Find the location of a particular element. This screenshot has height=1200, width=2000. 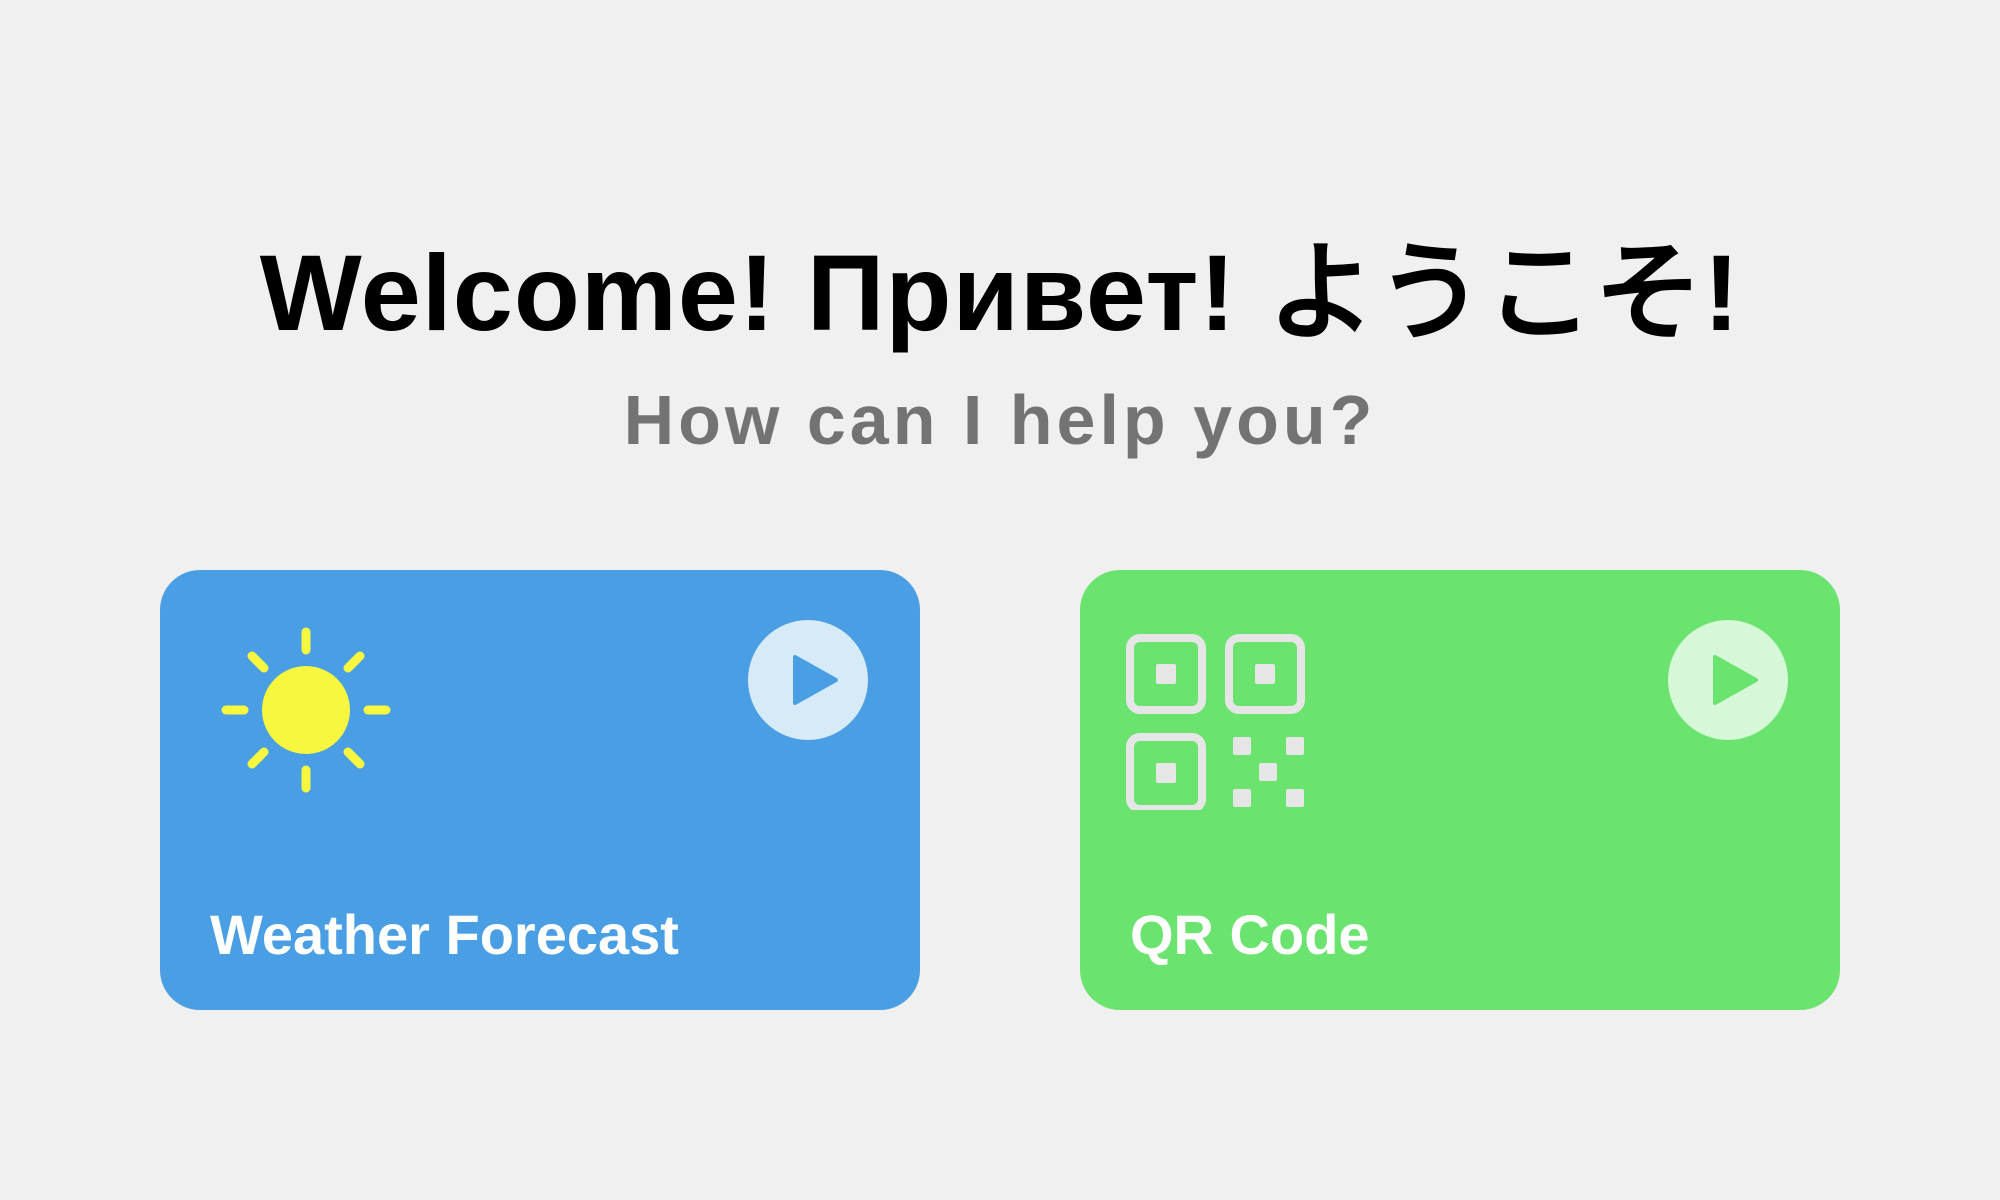

welcome-title: Welcome! Привет! ようこそ! is located at coordinates (1000, 292).